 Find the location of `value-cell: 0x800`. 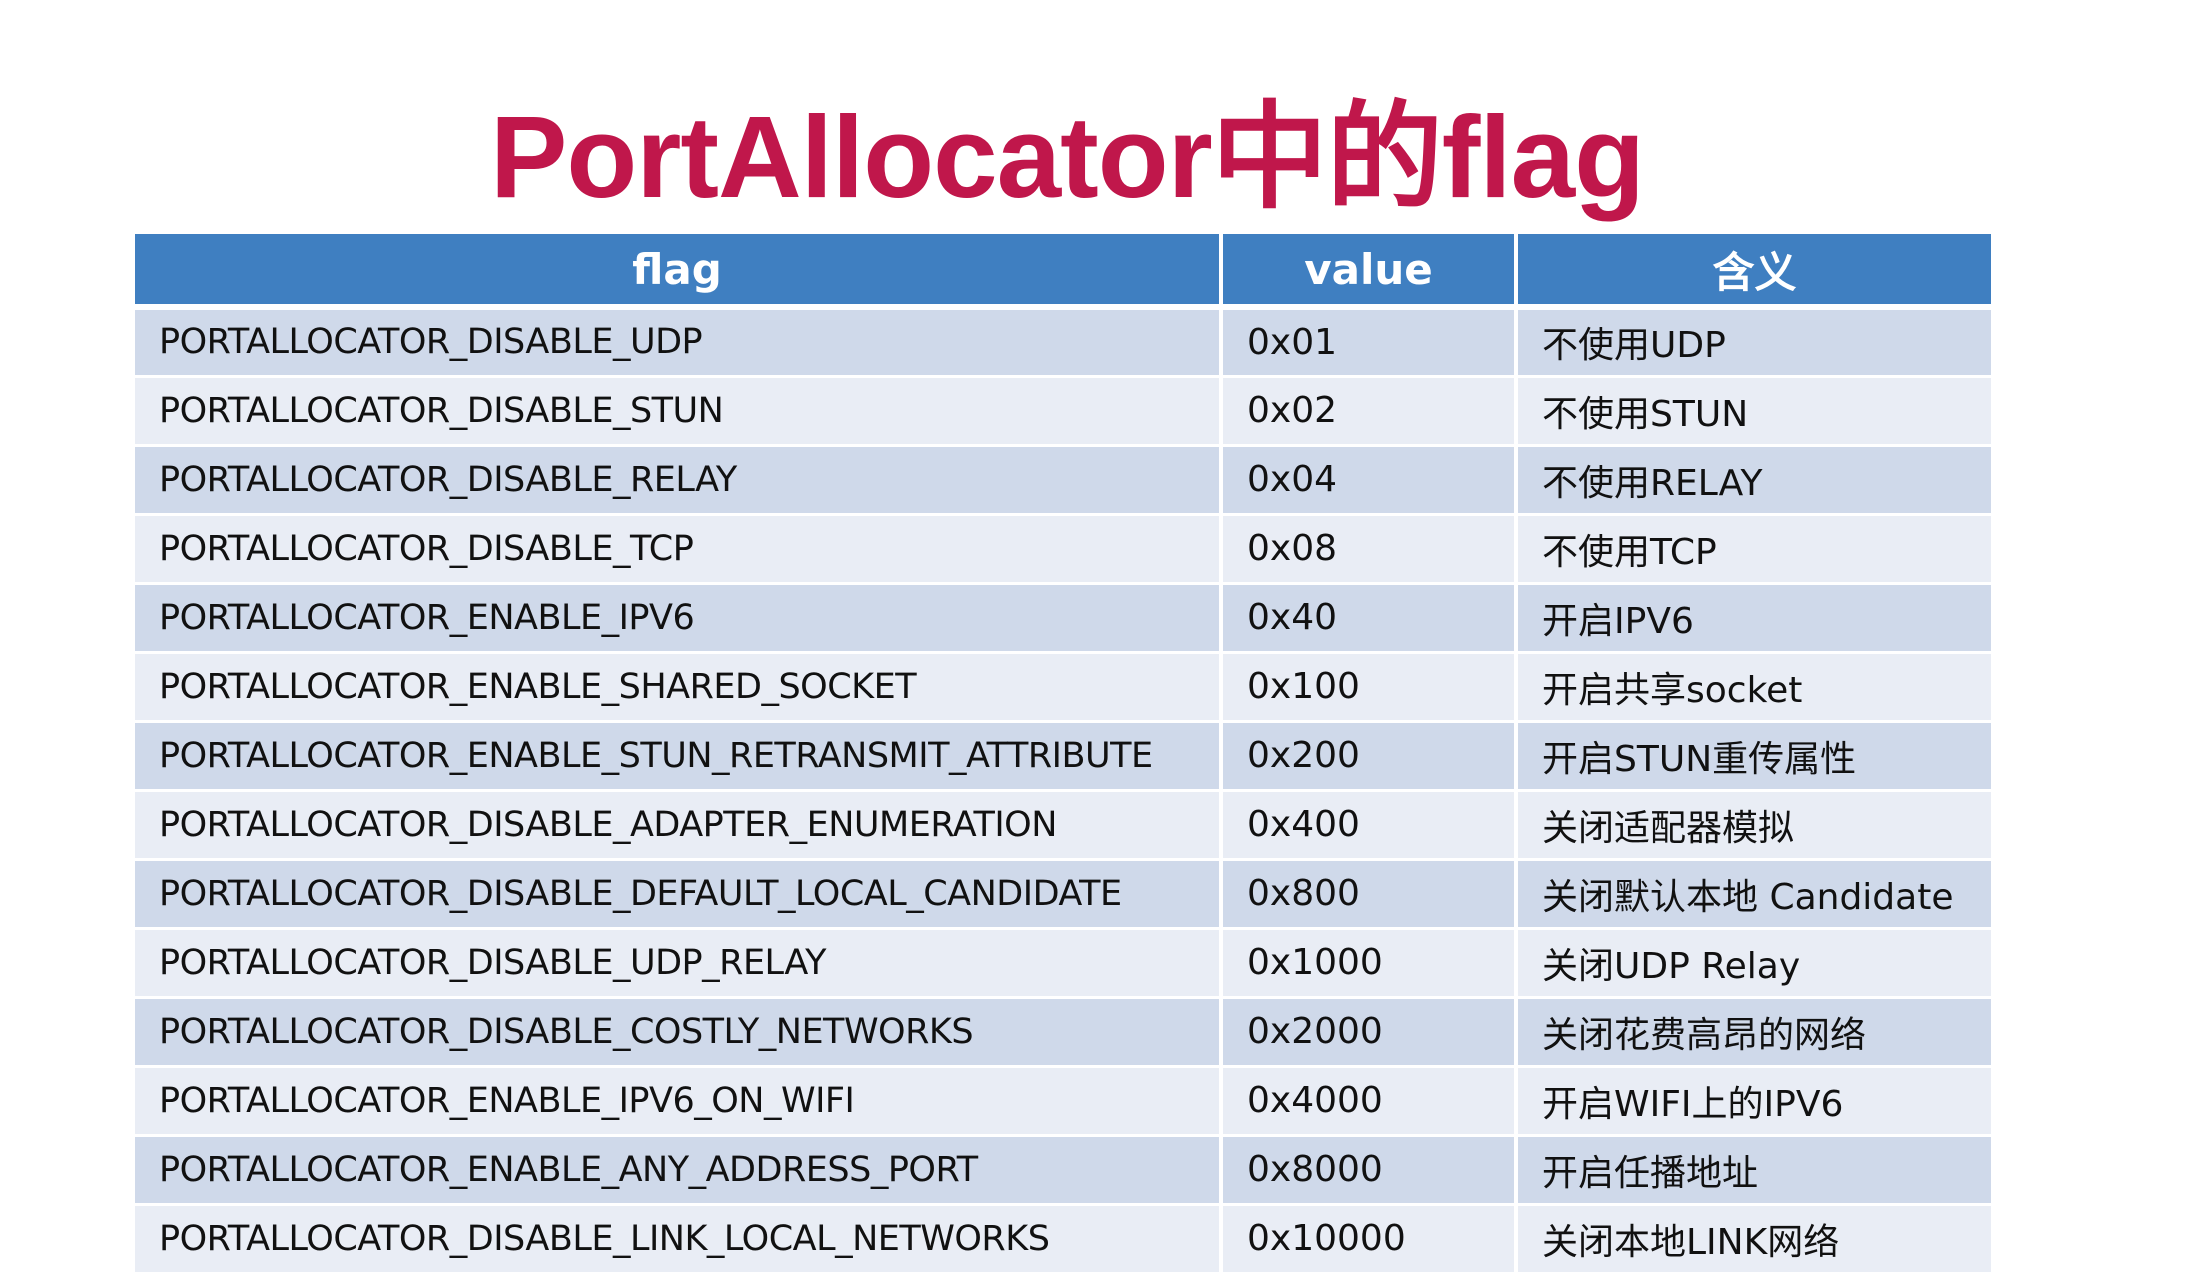

value-cell: 0x800 is located at coordinates (1369, 894).